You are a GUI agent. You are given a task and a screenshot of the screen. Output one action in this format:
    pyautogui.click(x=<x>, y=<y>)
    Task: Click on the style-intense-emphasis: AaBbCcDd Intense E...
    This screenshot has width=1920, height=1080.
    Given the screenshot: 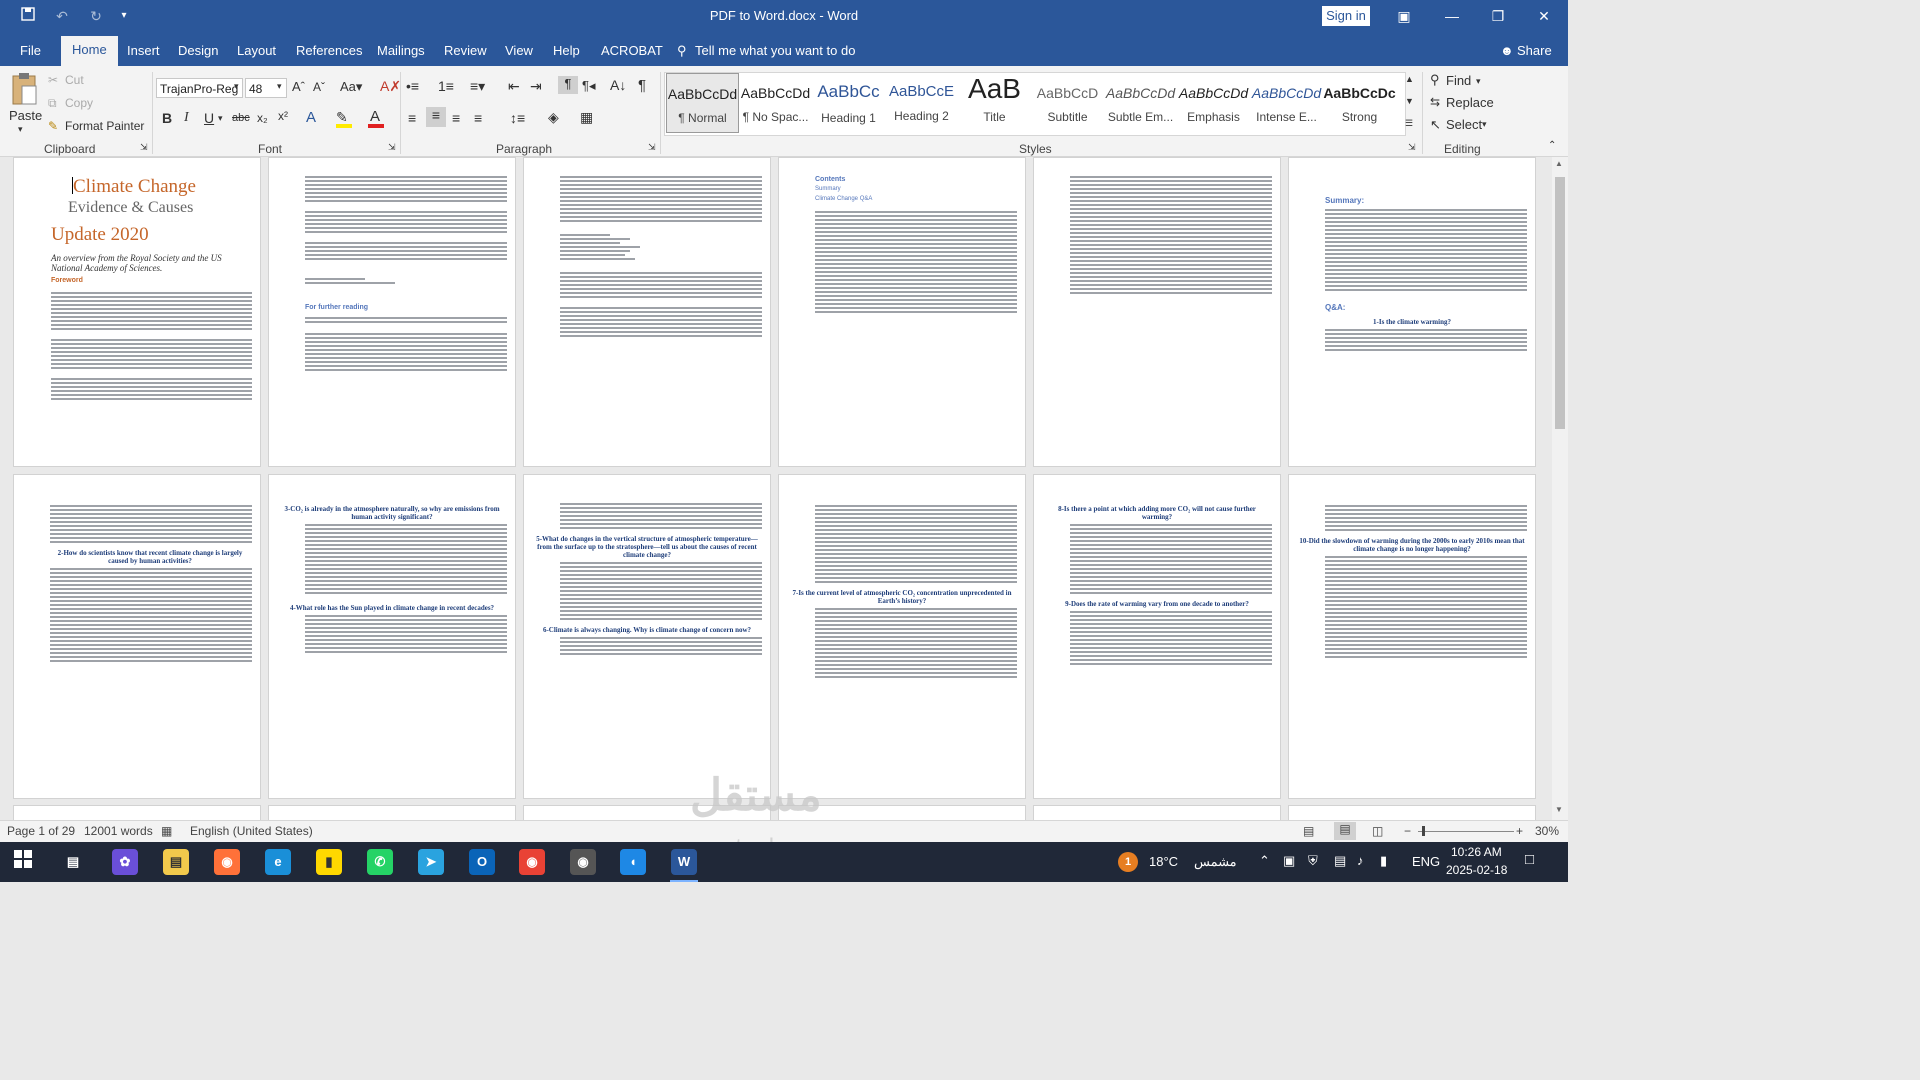 What is the action you would take?
    pyautogui.click(x=1286, y=103)
    